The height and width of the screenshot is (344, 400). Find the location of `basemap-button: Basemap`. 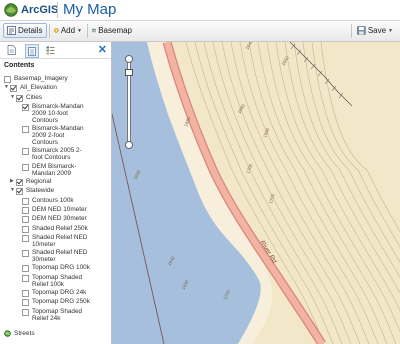

basemap-button: Basemap is located at coordinates (112, 30).